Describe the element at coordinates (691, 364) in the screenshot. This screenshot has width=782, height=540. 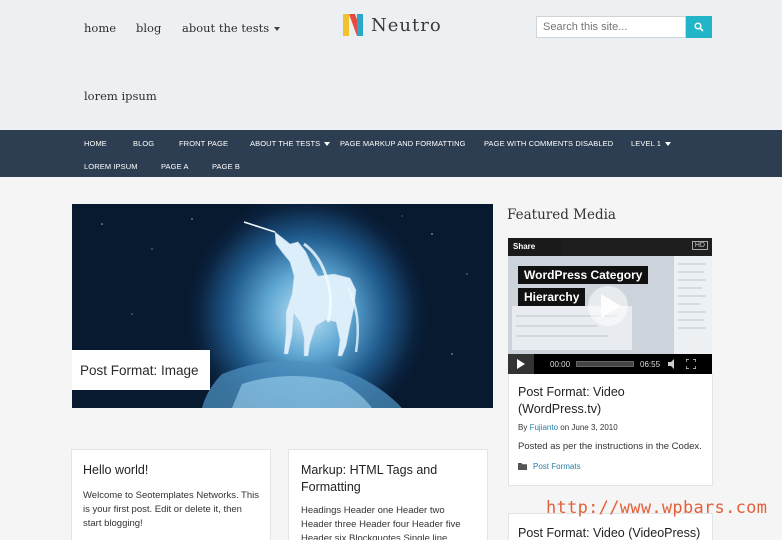
I see `fullscreen-icon` at that location.